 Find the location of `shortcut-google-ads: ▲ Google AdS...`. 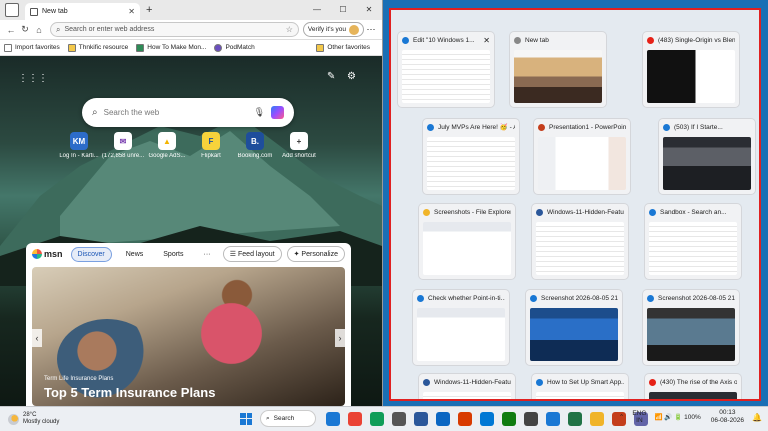

shortcut-google-ads: ▲ Google AdS... is located at coordinates (167, 145).